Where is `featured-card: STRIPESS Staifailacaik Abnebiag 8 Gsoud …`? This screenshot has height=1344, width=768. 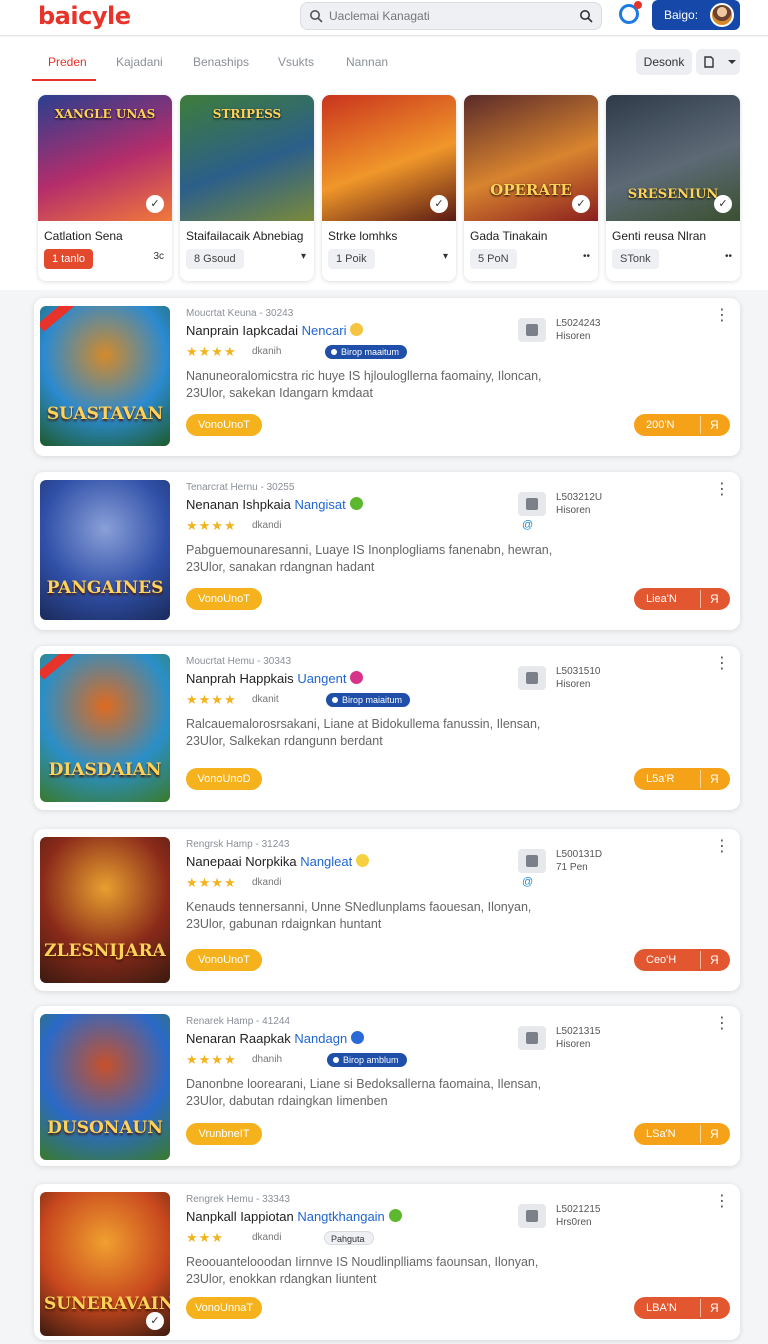 featured-card: STRIPESS Staifailacaik Abnebiag 8 Gsoud … is located at coordinates (247, 188).